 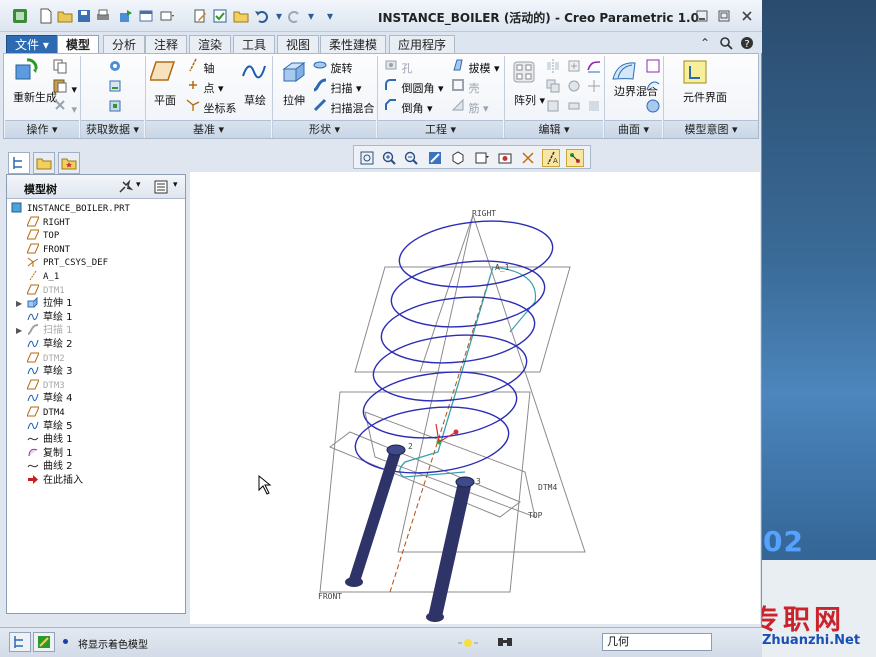 What do you see at coordinates (32, 44) in the screenshot?
I see `tab-file: 文件 ▾` at bounding box center [32, 44].